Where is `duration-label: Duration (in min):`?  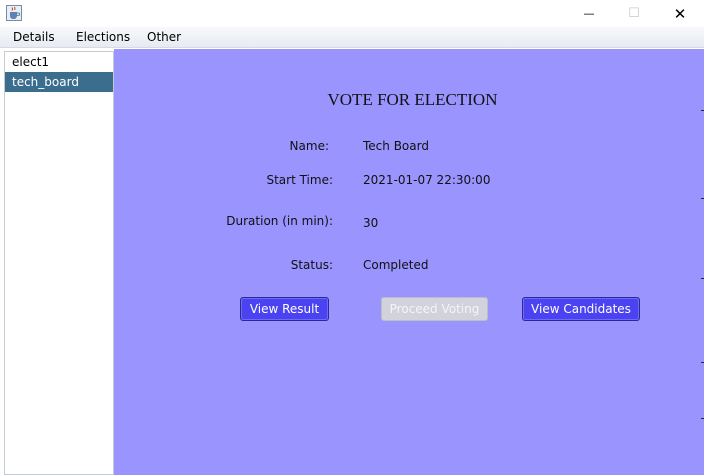
duration-label: Duration (in min): is located at coordinates (279, 221).